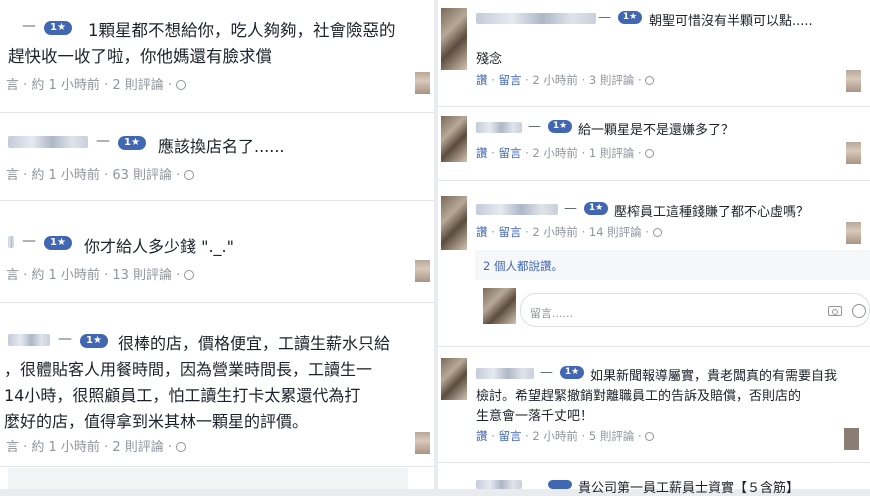 This screenshot has height=496, width=870. I want to click on review-text: 壓榨員工這種錢賺了都不心虛嗎？, so click(712, 212).